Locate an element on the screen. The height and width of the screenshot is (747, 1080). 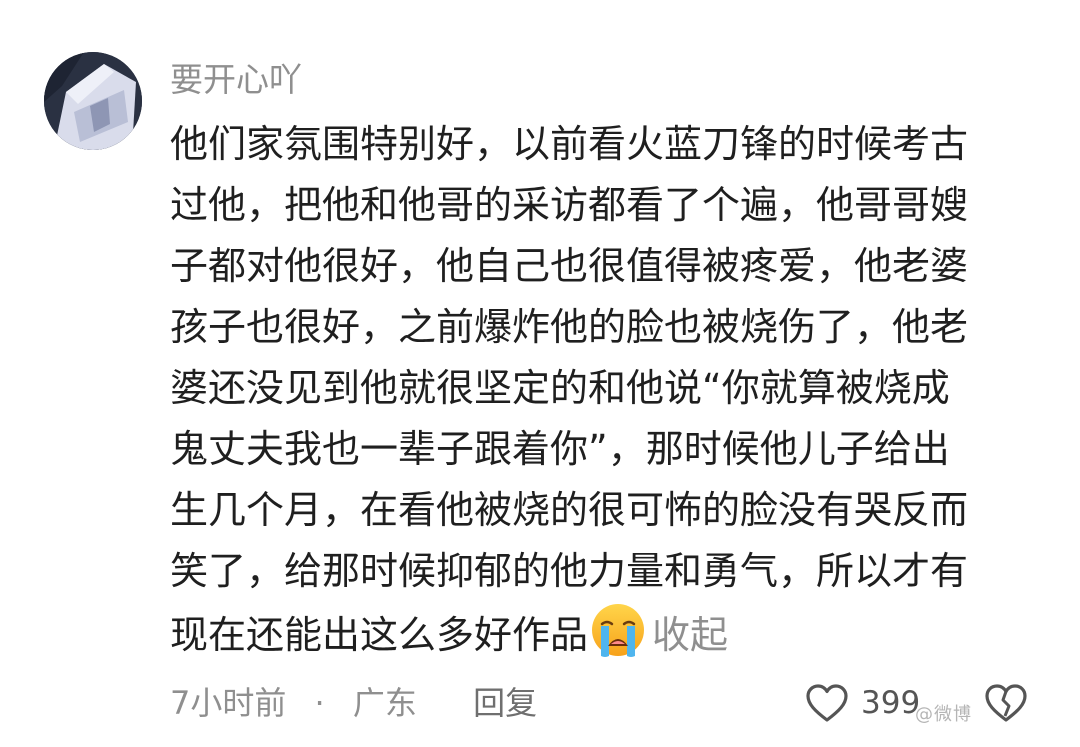
like-count: 399 is located at coordinates (891, 703).